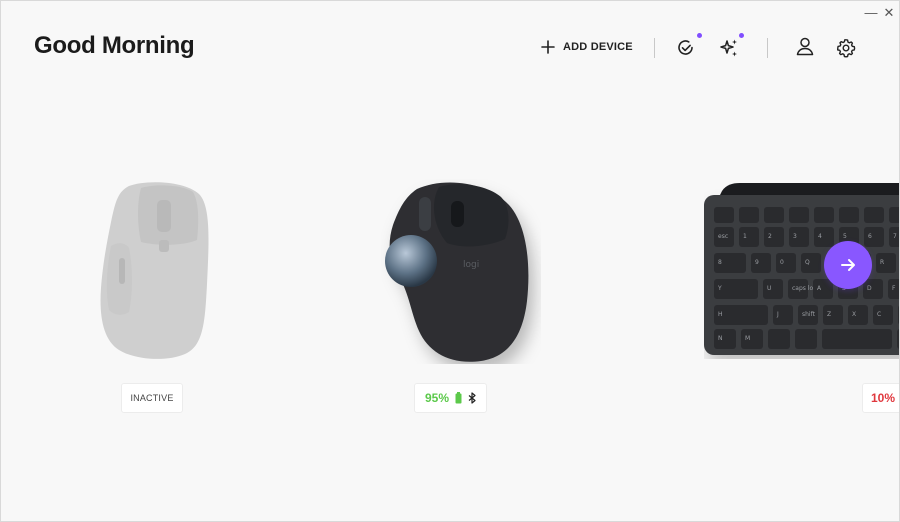 Image resolution: width=900 pixels, height=522 pixels. Describe the element at coordinates (879, 314) in the screenshot. I see `keyboard-key-label: C` at that location.